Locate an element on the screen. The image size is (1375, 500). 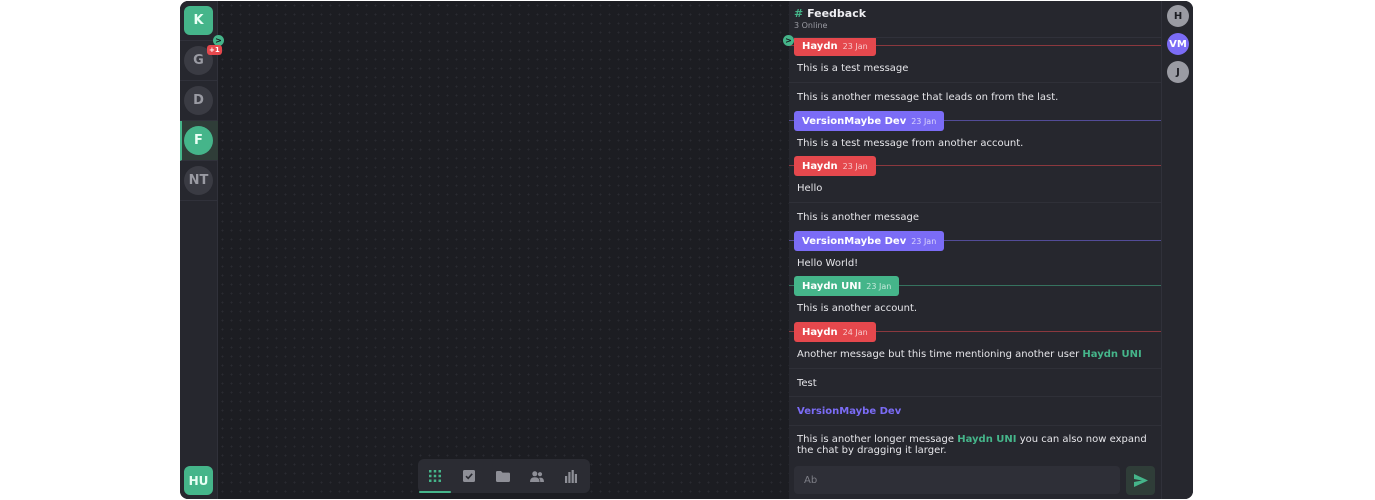
files-tool-button is located at coordinates (503, 476).